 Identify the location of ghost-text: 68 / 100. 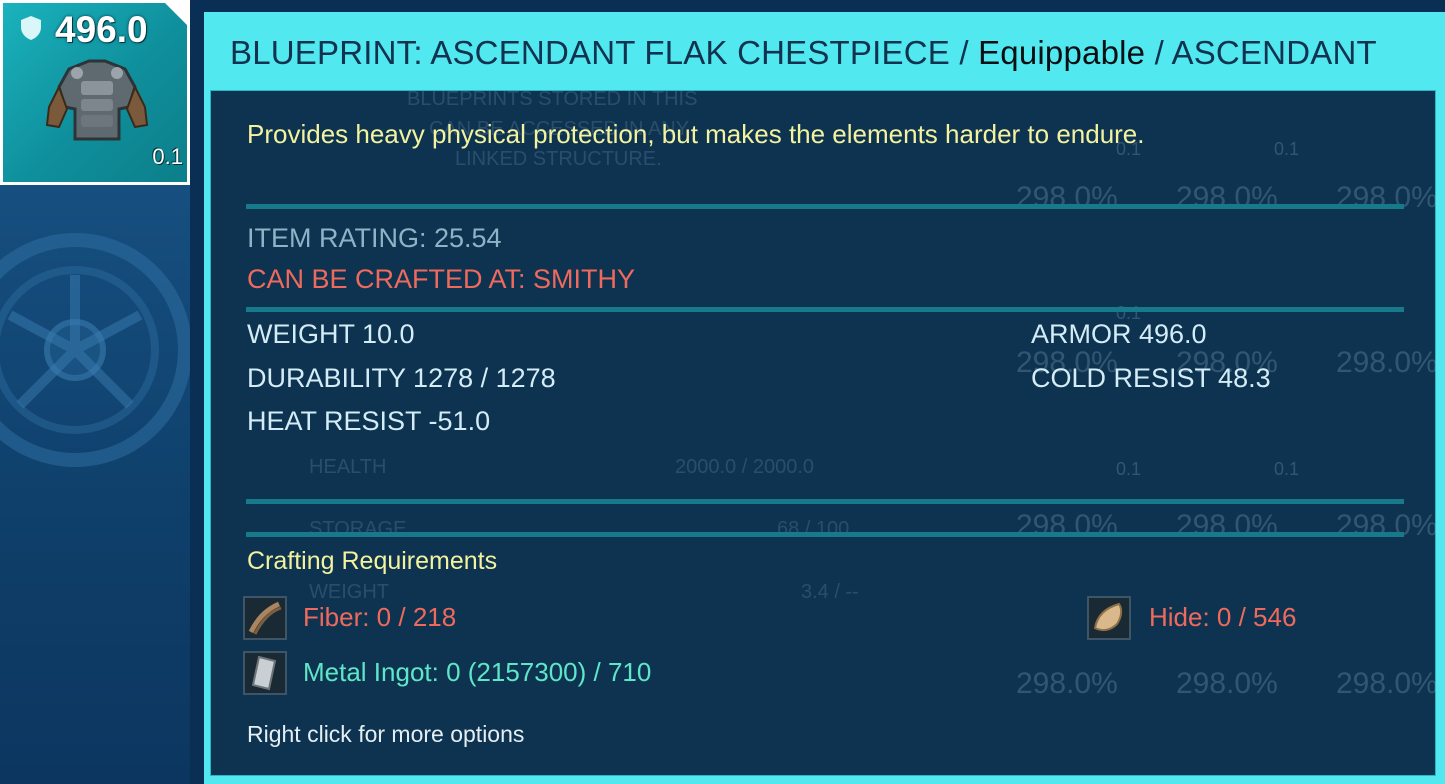
(813, 529).